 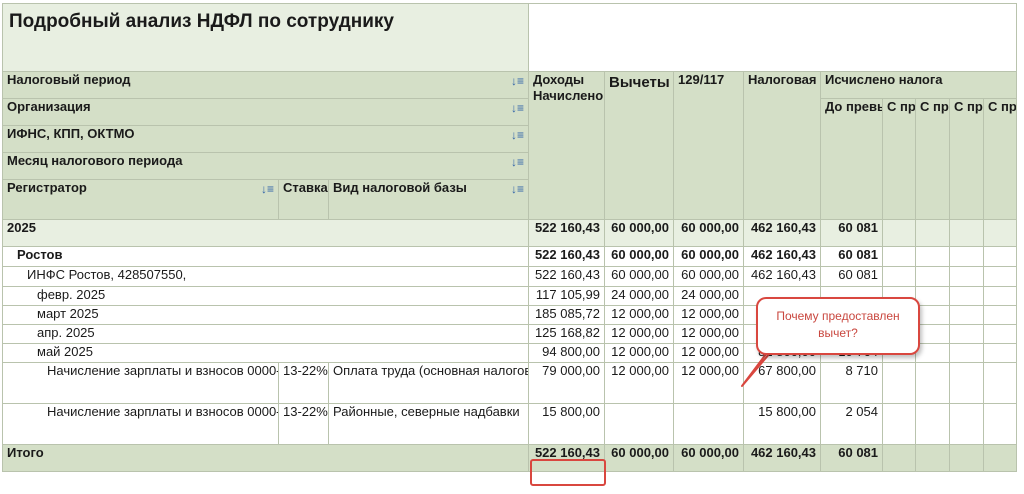 What do you see at coordinates (782, 145) in the screenshot?
I see `header-tax-base: Налоговая база` at bounding box center [782, 145].